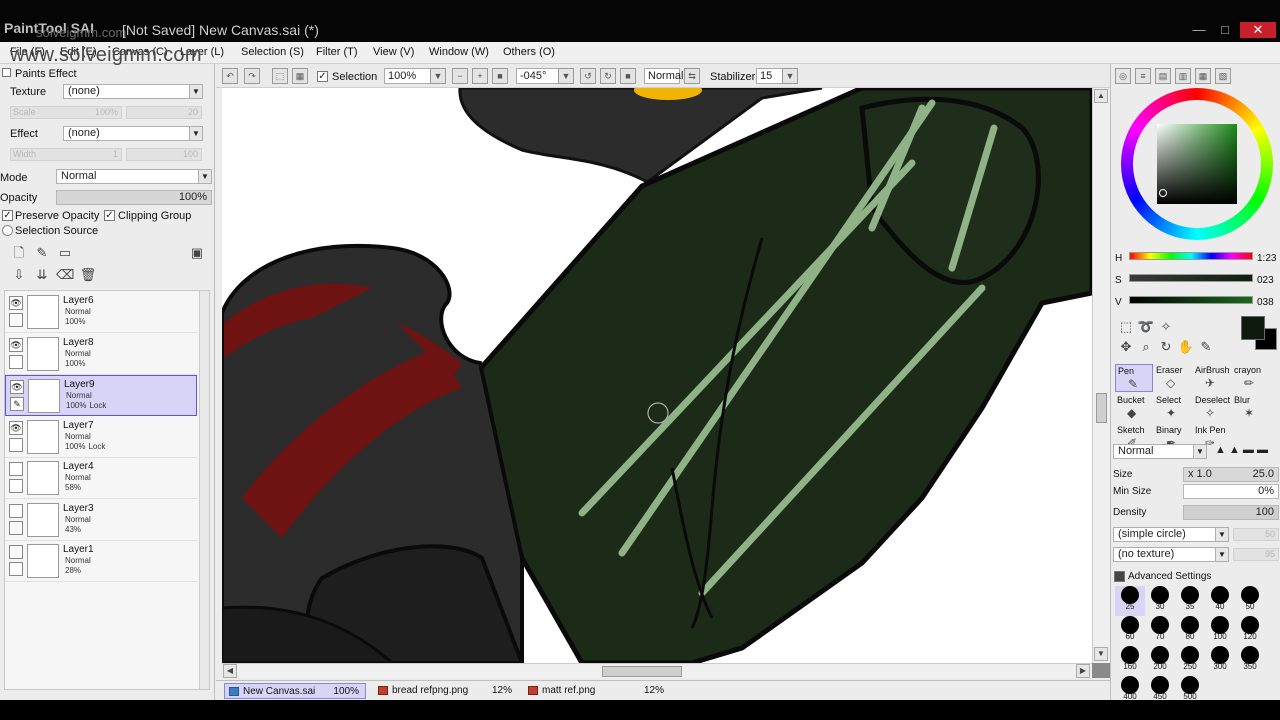 This screenshot has width=1280, height=720. Describe the element at coordinates (101, 478) in the screenshot. I see `layer-row: Layer4 Normal 58%` at that location.